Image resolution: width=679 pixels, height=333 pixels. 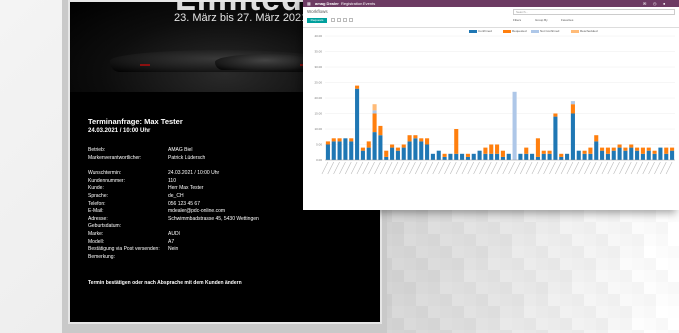 What do you see at coordinates (174, 234) in the screenshot?
I see `detail-value: AUDI` at bounding box center [174, 234].